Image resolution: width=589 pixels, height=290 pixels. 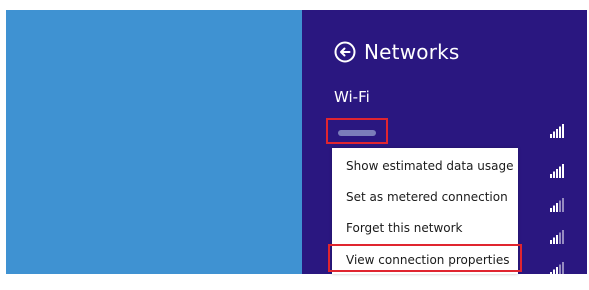 What do you see at coordinates (425, 258) in the screenshot?
I see `menu-item-view-properties: View connection properties` at bounding box center [425, 258].